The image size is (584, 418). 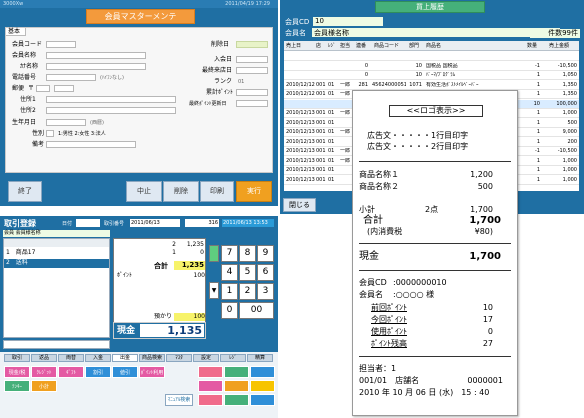 I want to click on joined-date-field, so click(x=252, y=59).